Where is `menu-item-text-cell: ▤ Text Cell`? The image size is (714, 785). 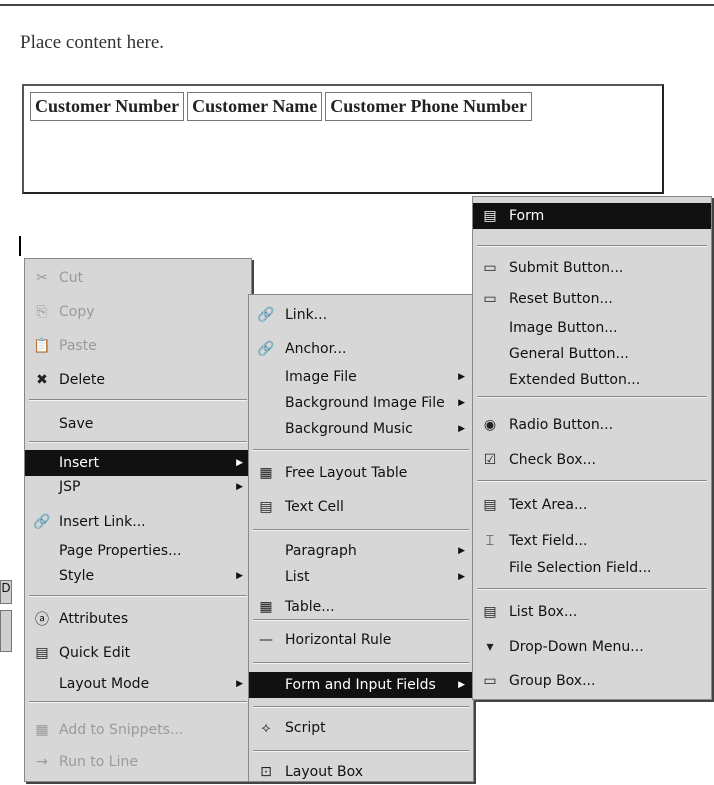 menu-item-text-cell: ▤ Text Cell is located at coordinates (361, 507).